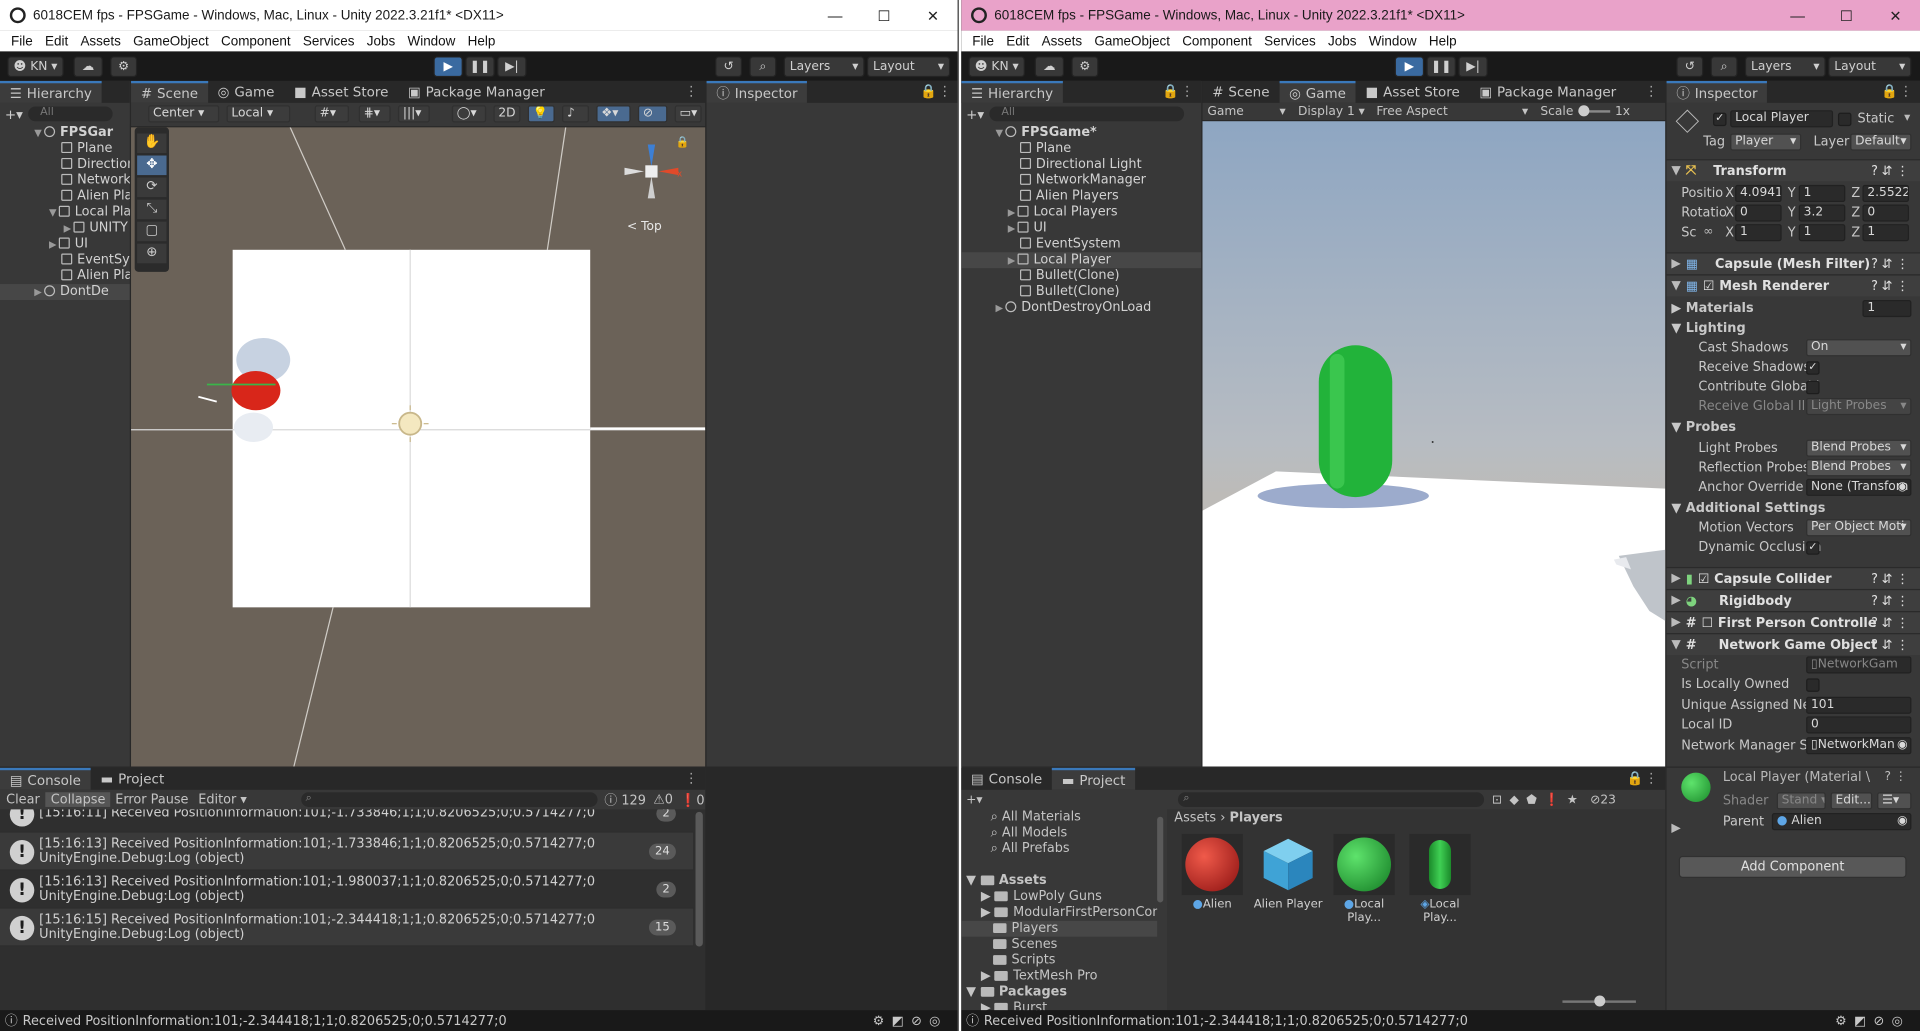 This screenshot has height=1031, width=1920. Describe the element at coordinates (1793, 622) in the screenshot. I see `fpc-header: ▶ # ☐ First Person Controlle ?⇵⋮` at that location.